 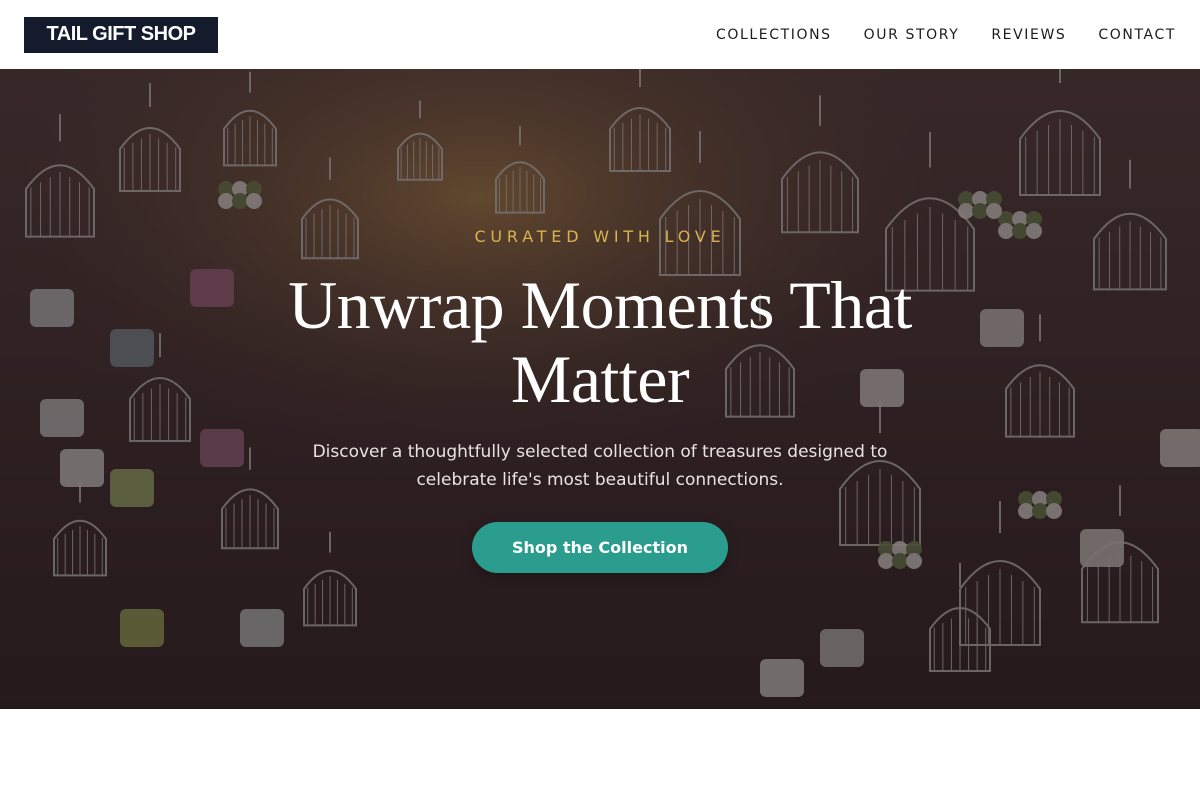 What do you see at coordinates (600, 236) in the screenshot?
I see `hero-eyebrow: CURATED WITH LOVE` at bounding box center [600, 236].